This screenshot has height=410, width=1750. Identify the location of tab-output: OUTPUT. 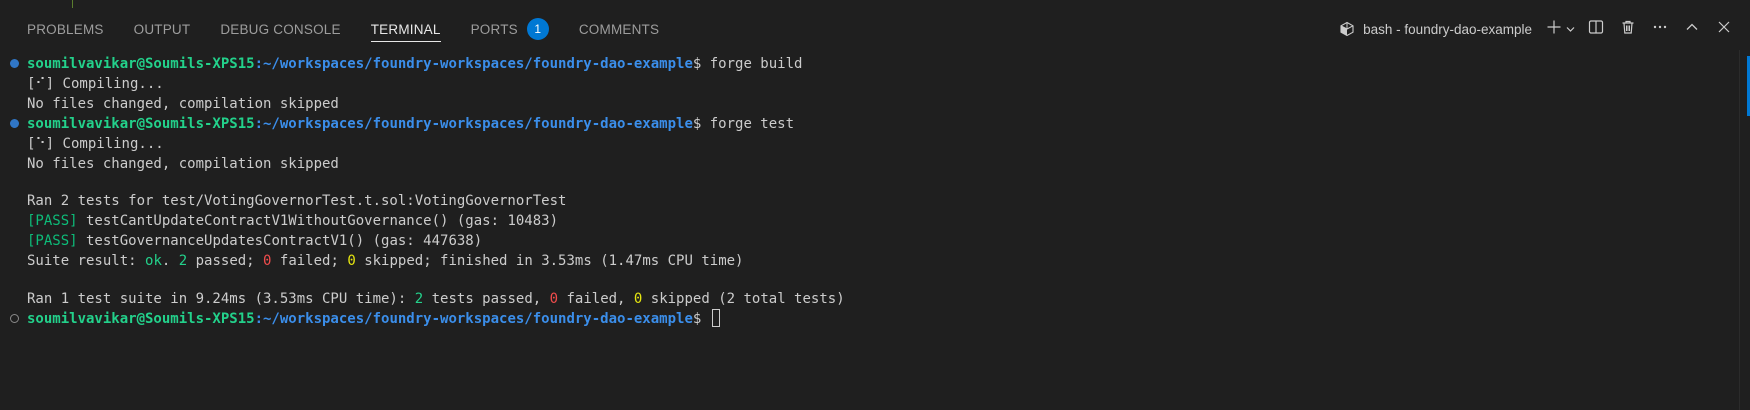
(162, 29).